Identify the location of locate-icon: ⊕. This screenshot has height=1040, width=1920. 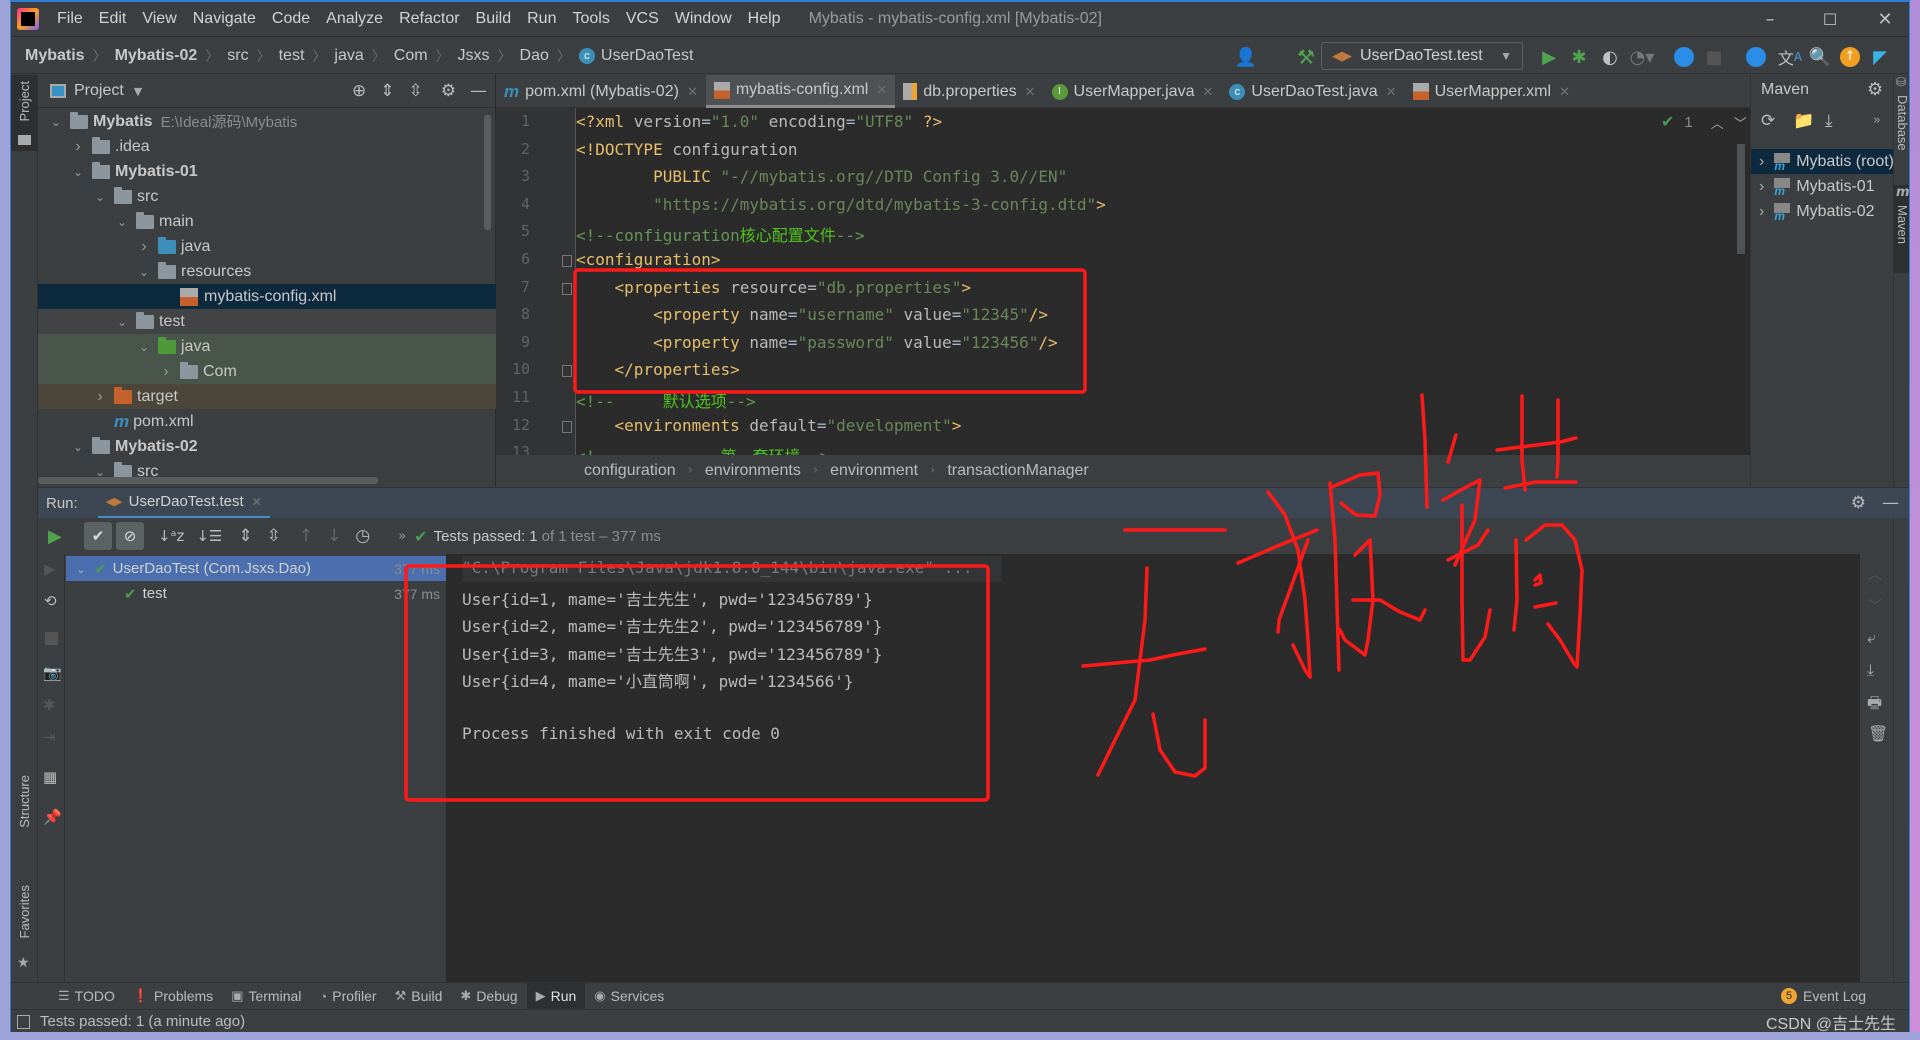
(359, 91).